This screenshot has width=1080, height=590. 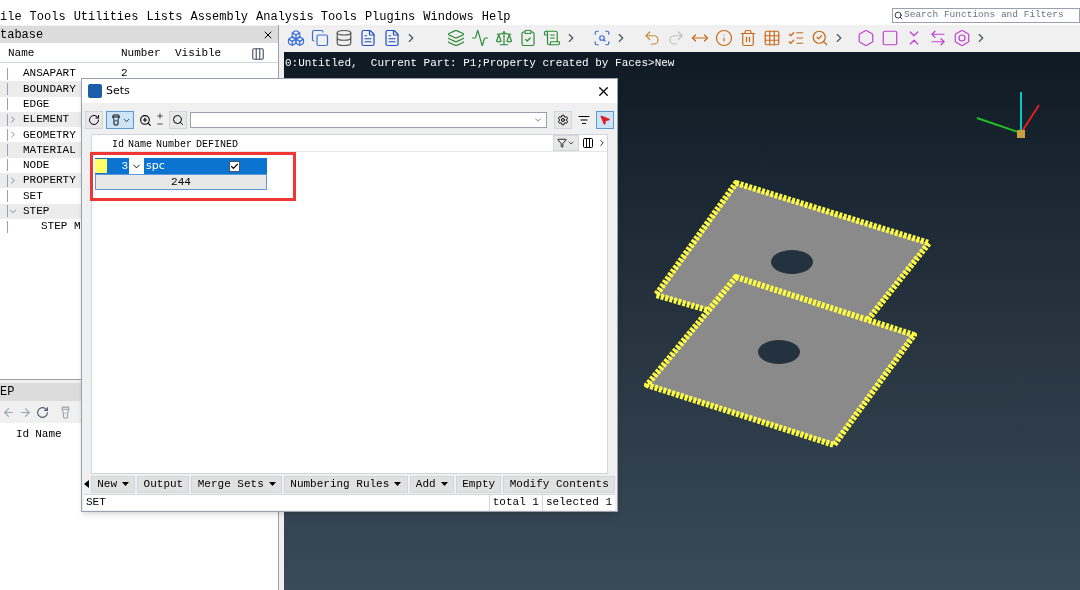 I want to click on settings-icon, so click(x=563, y=120).